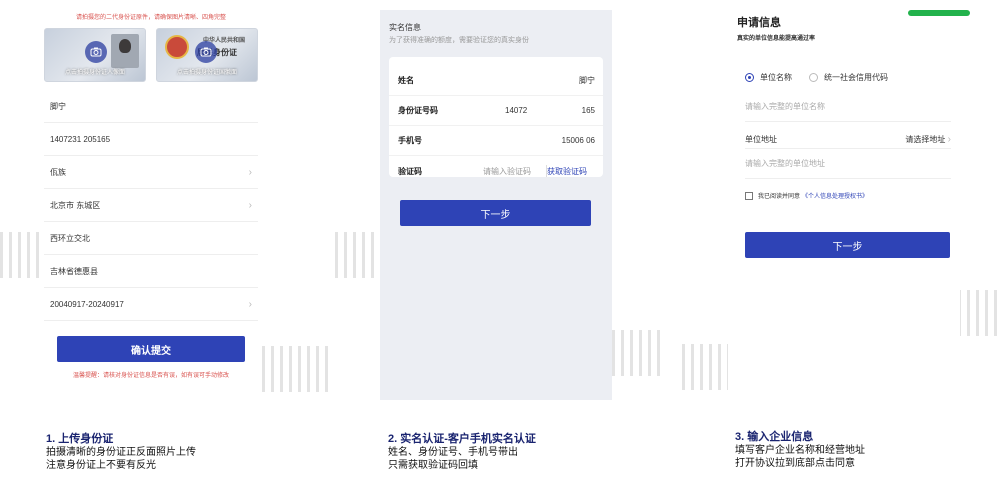 The width and height of the screenshot is (1000, 504). I want to click on id-value-start: 14072, so click(516, 110).